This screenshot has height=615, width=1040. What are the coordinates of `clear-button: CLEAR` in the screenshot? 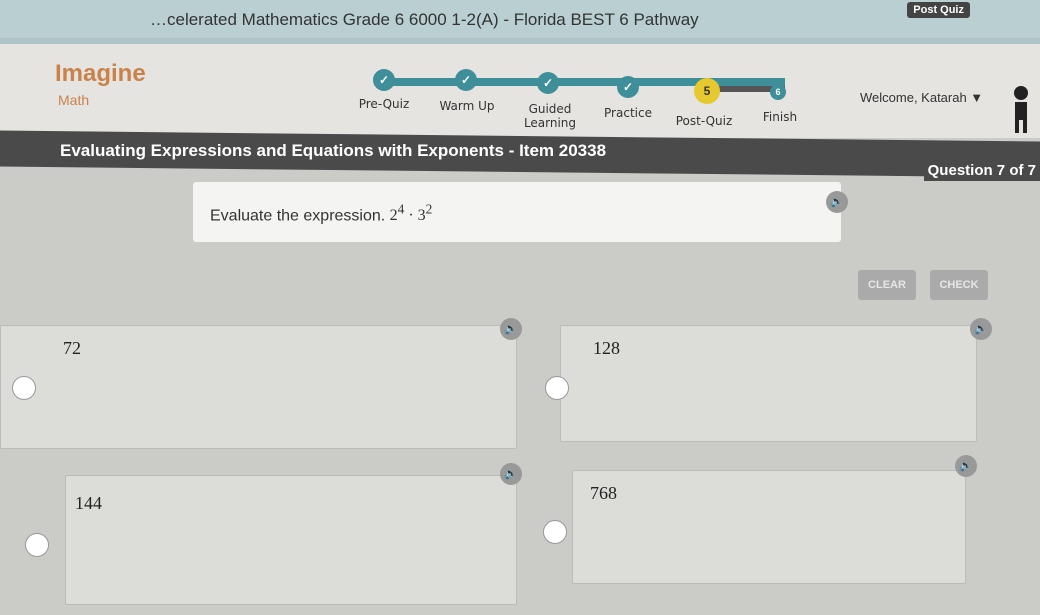 It's located at (887, 285).